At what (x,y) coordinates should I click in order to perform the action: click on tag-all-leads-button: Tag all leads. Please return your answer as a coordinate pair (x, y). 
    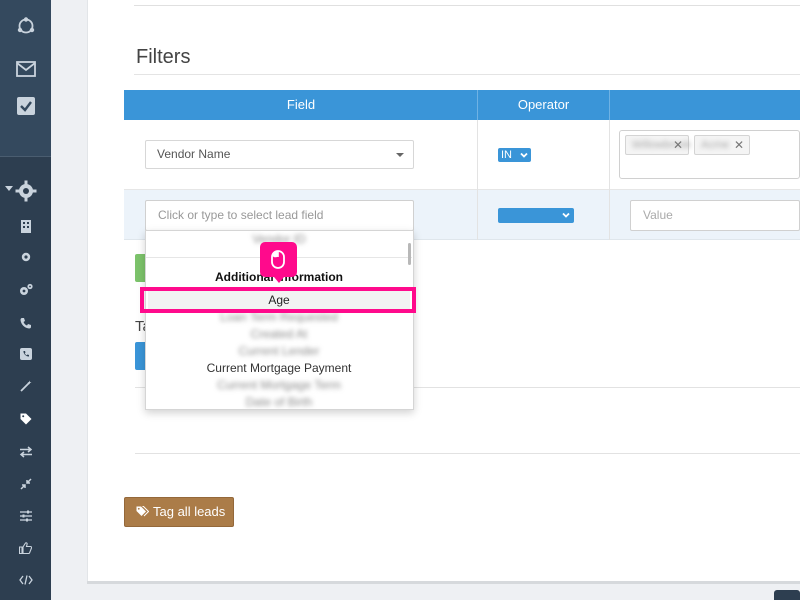
    Looking at the image, I should click on (179, 512).